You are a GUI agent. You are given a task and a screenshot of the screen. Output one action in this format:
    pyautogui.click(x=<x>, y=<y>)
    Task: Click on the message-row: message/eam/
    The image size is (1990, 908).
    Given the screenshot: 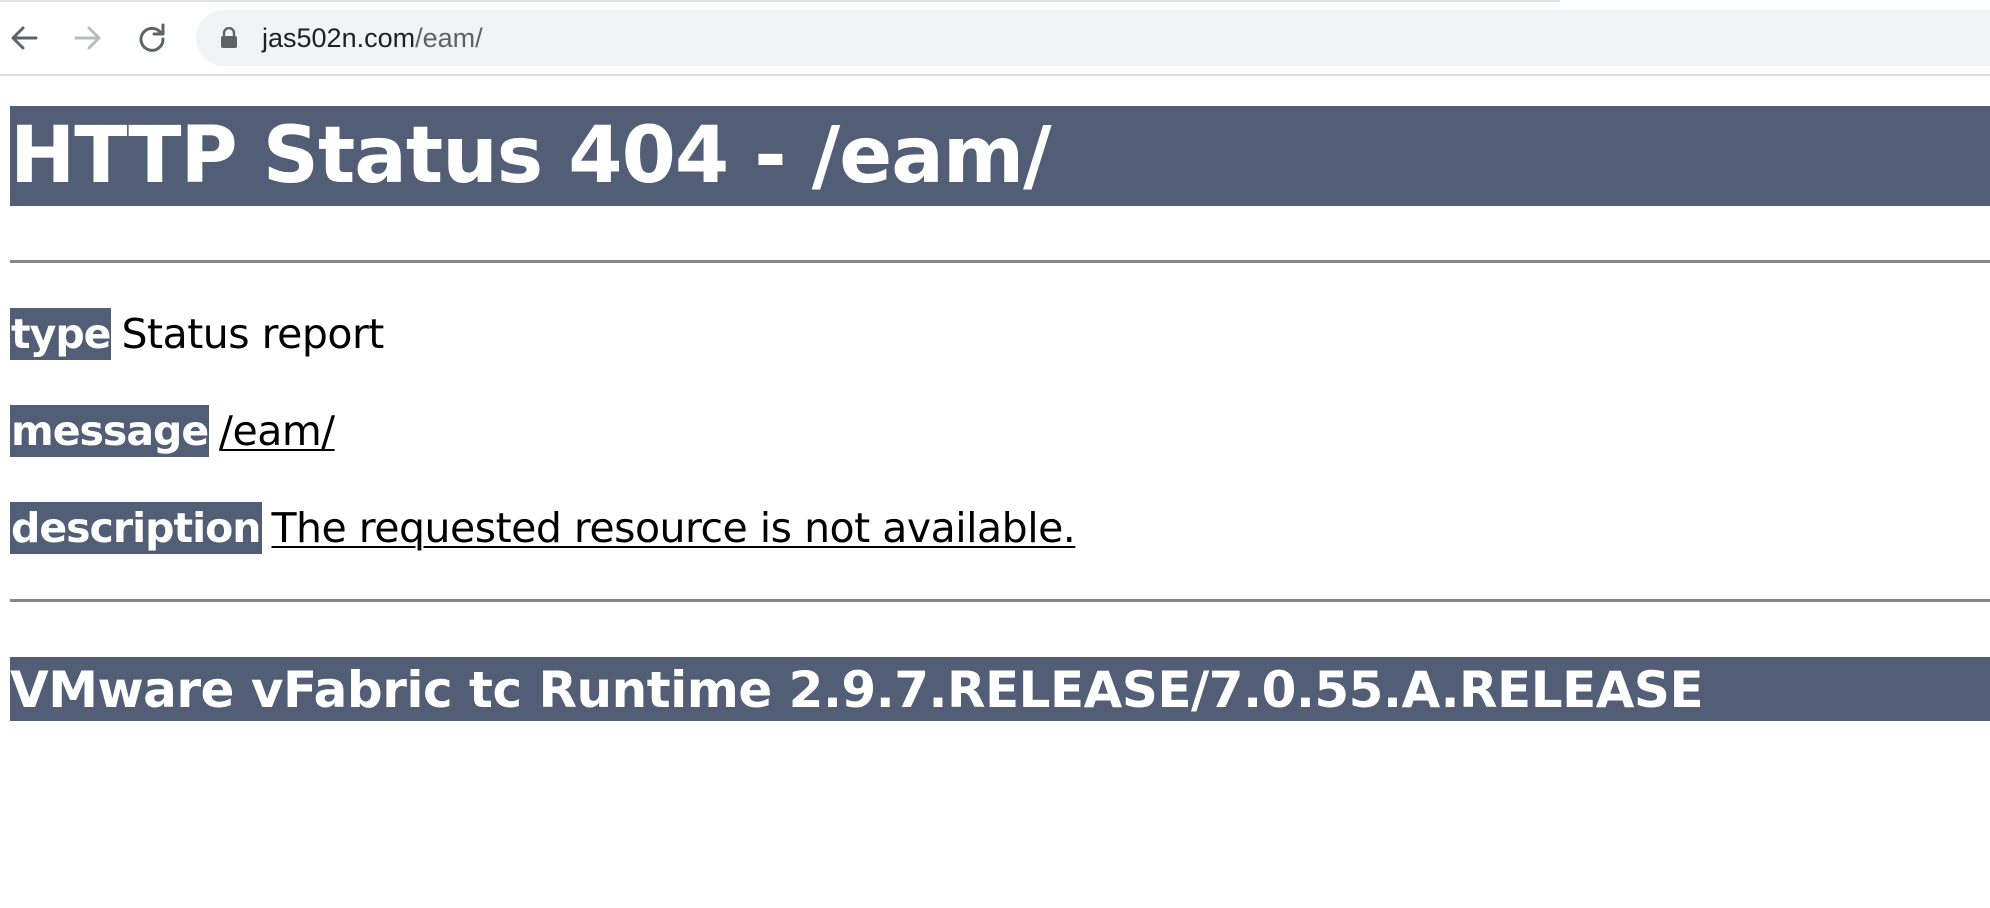 What is the action you would take?
    pyautogui.click(x=172, y=431)
    